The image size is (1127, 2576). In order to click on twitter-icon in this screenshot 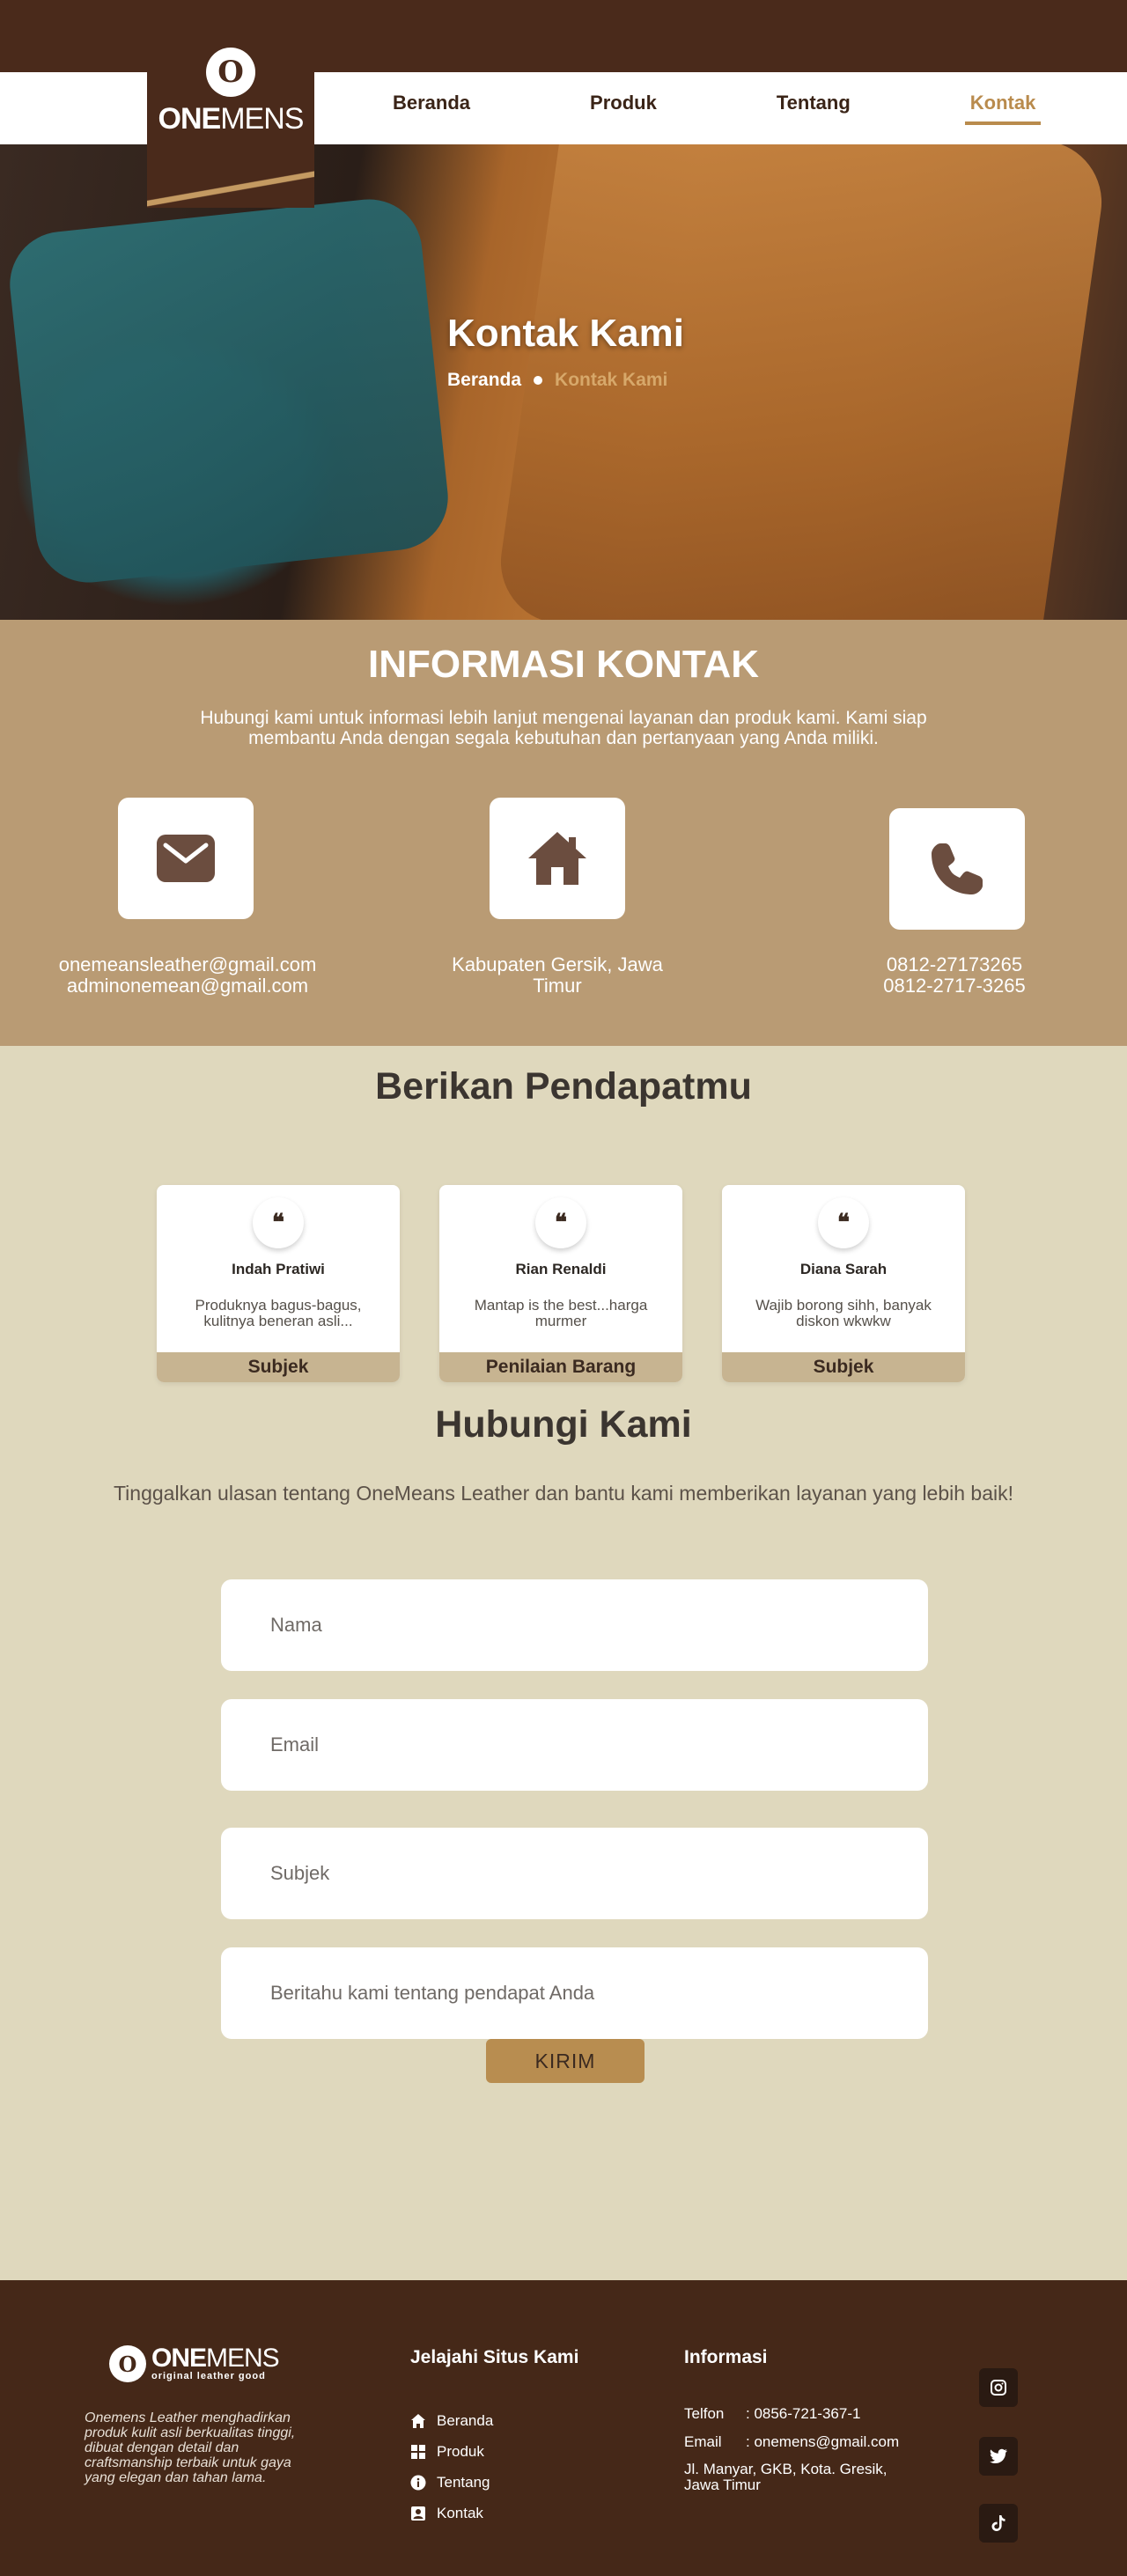, I will do `click(998, 2457)`.